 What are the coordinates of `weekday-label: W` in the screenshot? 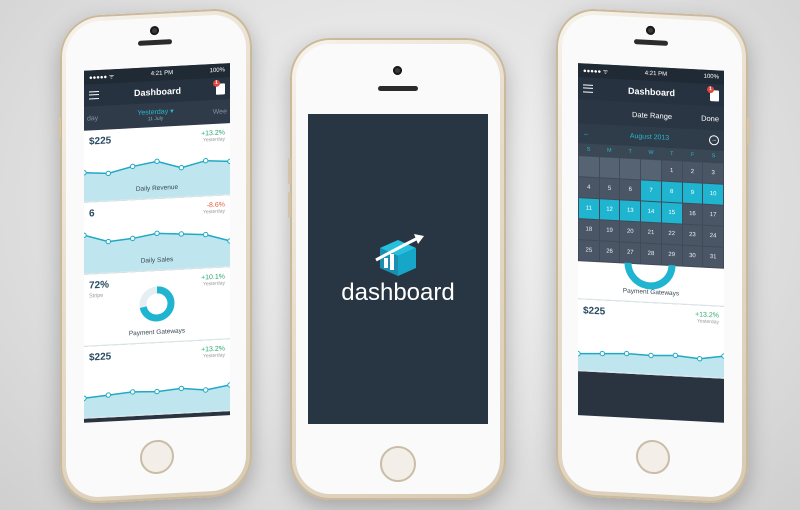 It's located at (651, 153).